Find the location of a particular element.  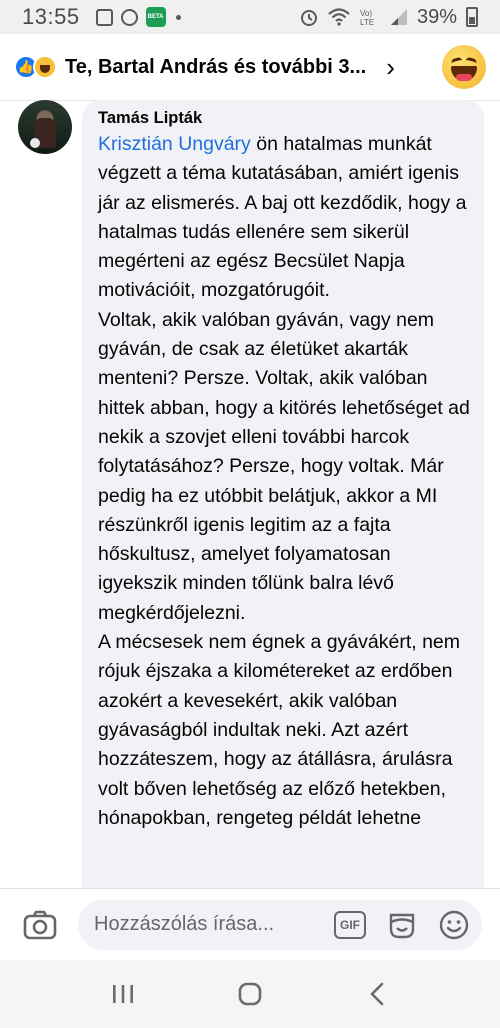

battery-icon is located at coordinates (472, 17).